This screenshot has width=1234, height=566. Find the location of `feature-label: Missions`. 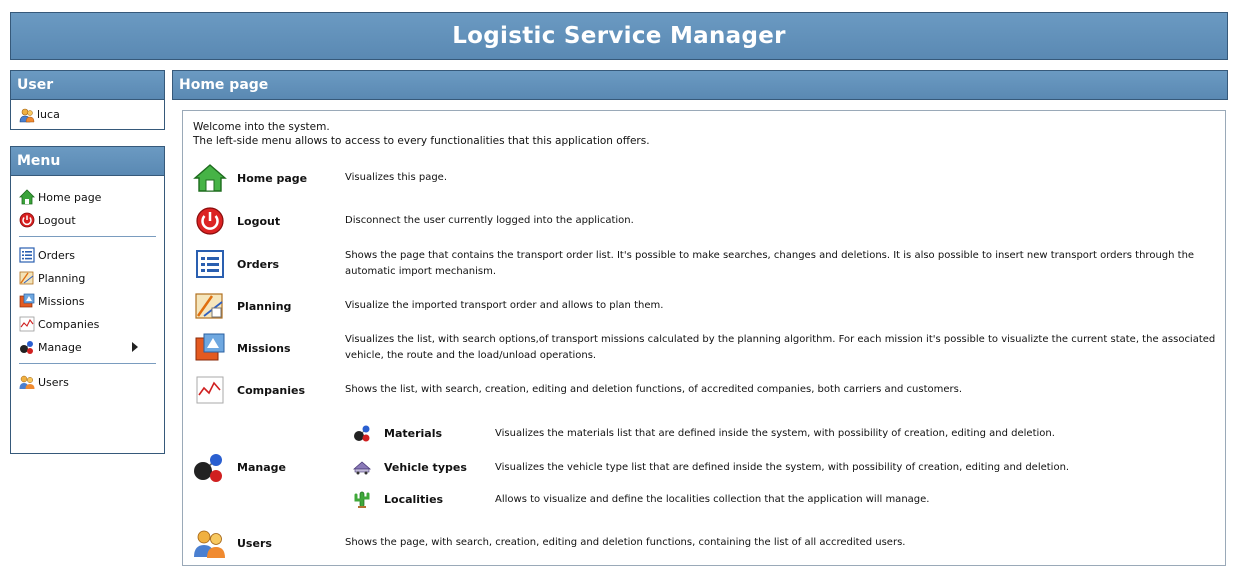

feature-label: Missions is located at coordinates (264, 348).